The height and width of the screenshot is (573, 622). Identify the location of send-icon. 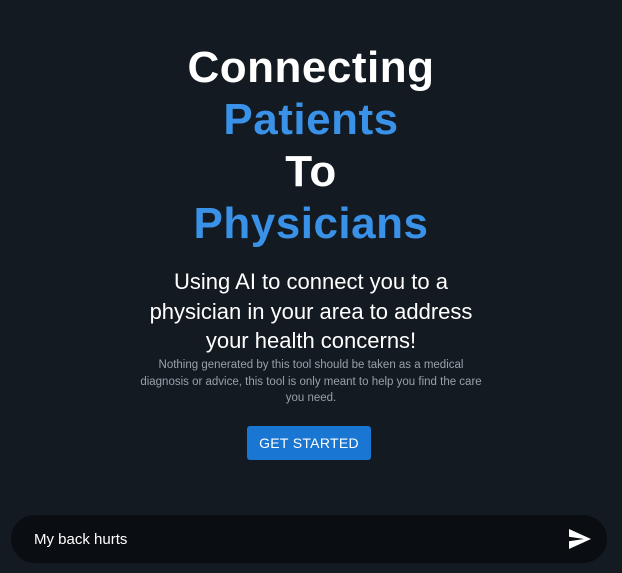
(580, 539).